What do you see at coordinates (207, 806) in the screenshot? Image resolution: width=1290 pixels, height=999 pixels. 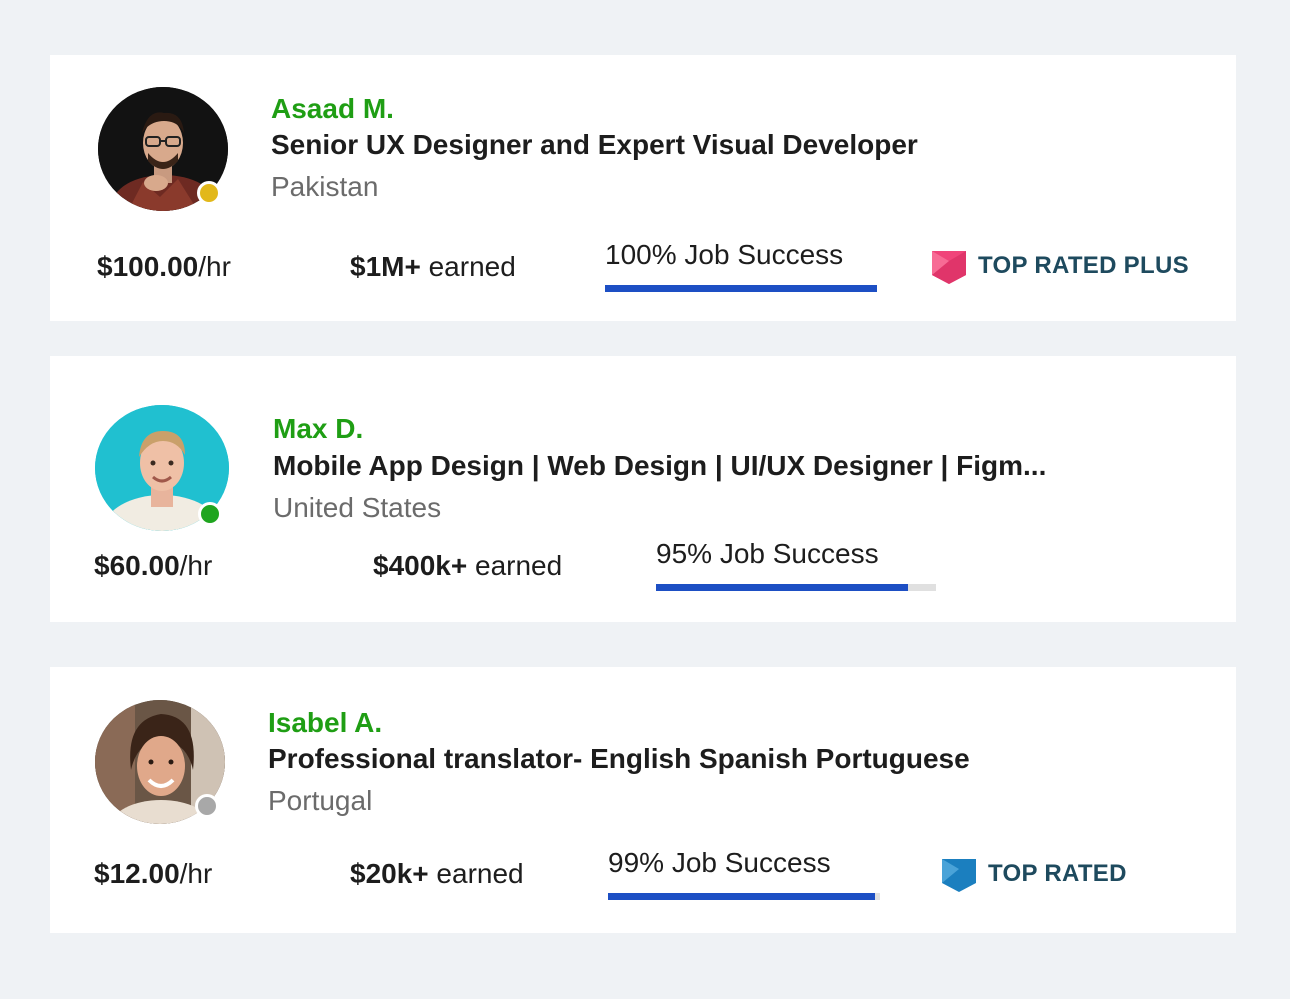 I see `status-offline-dot` at bounding box center [207, 806].